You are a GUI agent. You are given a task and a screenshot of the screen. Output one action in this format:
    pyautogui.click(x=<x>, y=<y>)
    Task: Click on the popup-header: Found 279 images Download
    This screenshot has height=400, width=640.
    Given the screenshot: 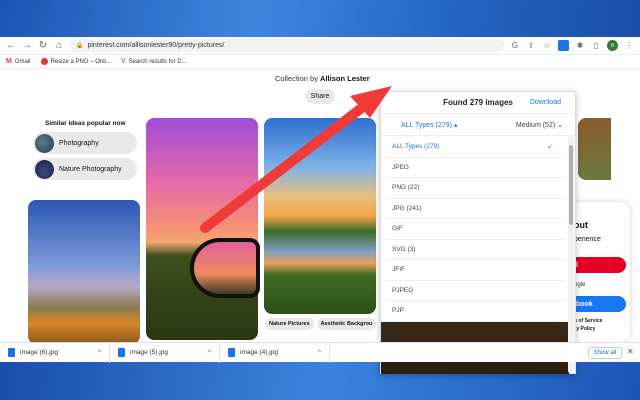 What is the action you would take?
    pyautogui.click(x=478, y=103)
    